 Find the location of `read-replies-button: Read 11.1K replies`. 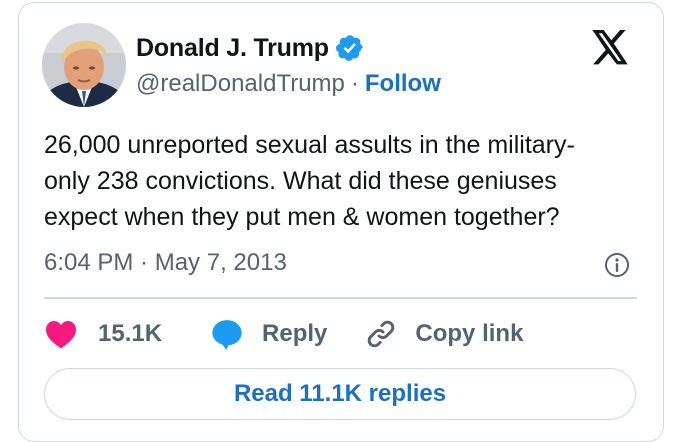

read-replies-button: Read 11.1K replies is located at coordinates (340, 394).